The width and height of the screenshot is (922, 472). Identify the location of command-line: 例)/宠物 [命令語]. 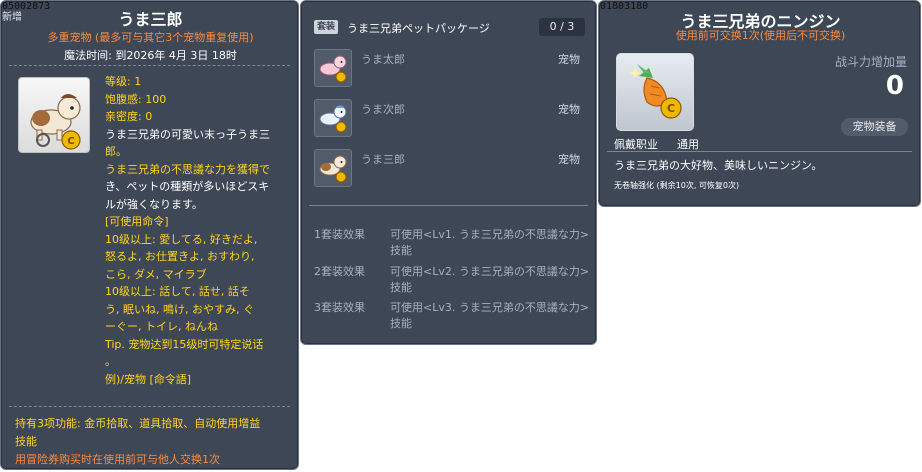
(148, 379).